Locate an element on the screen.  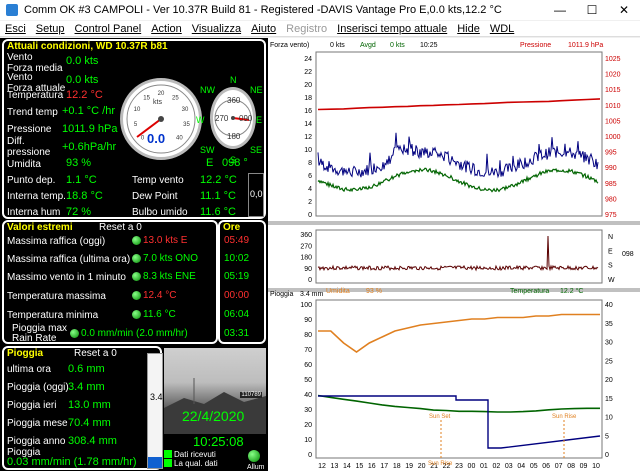
gauge-tick-label: 35 is located at coordinates (186, 125).